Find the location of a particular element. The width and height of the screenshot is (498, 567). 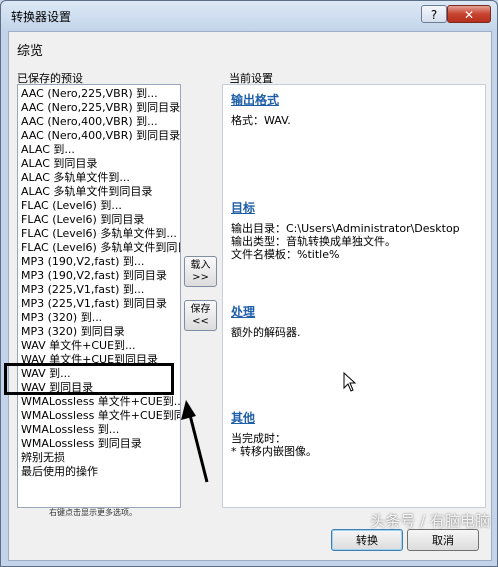

watermark: 头条号 / 有脑电脑 is located at coordinates (430, 521).